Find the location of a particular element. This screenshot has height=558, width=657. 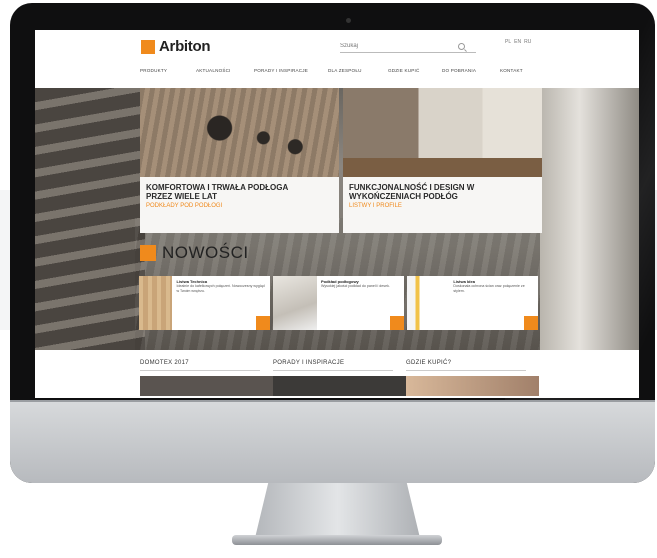

nav-dla-zespolu: DLA ZESPOŁU is located at coordinates (358, 70).